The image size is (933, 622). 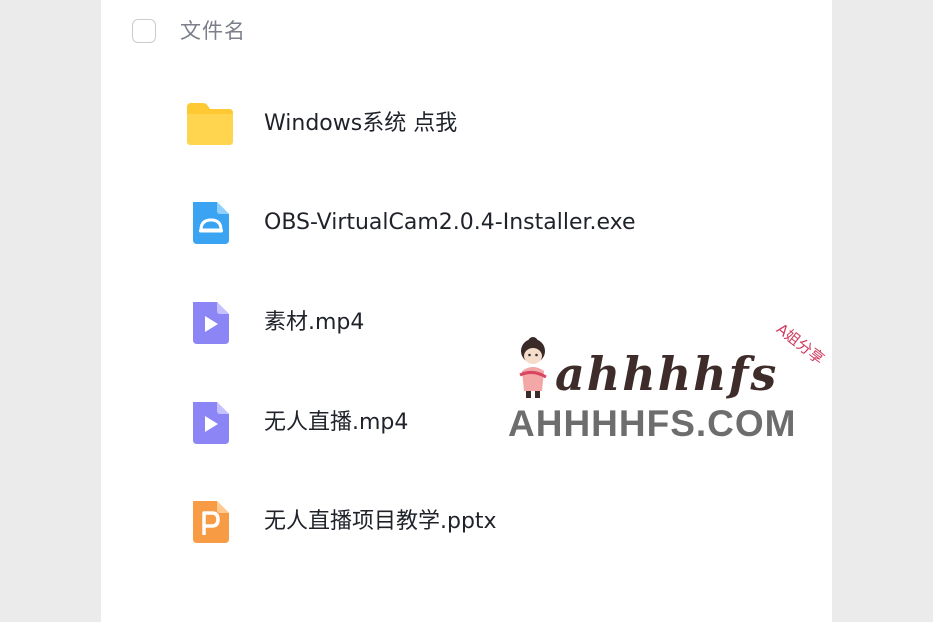 What do you see at coordinates (314, 322) in the screenshot?
I see `file-name: 素材.mp4` at bounding box center [314, 322].